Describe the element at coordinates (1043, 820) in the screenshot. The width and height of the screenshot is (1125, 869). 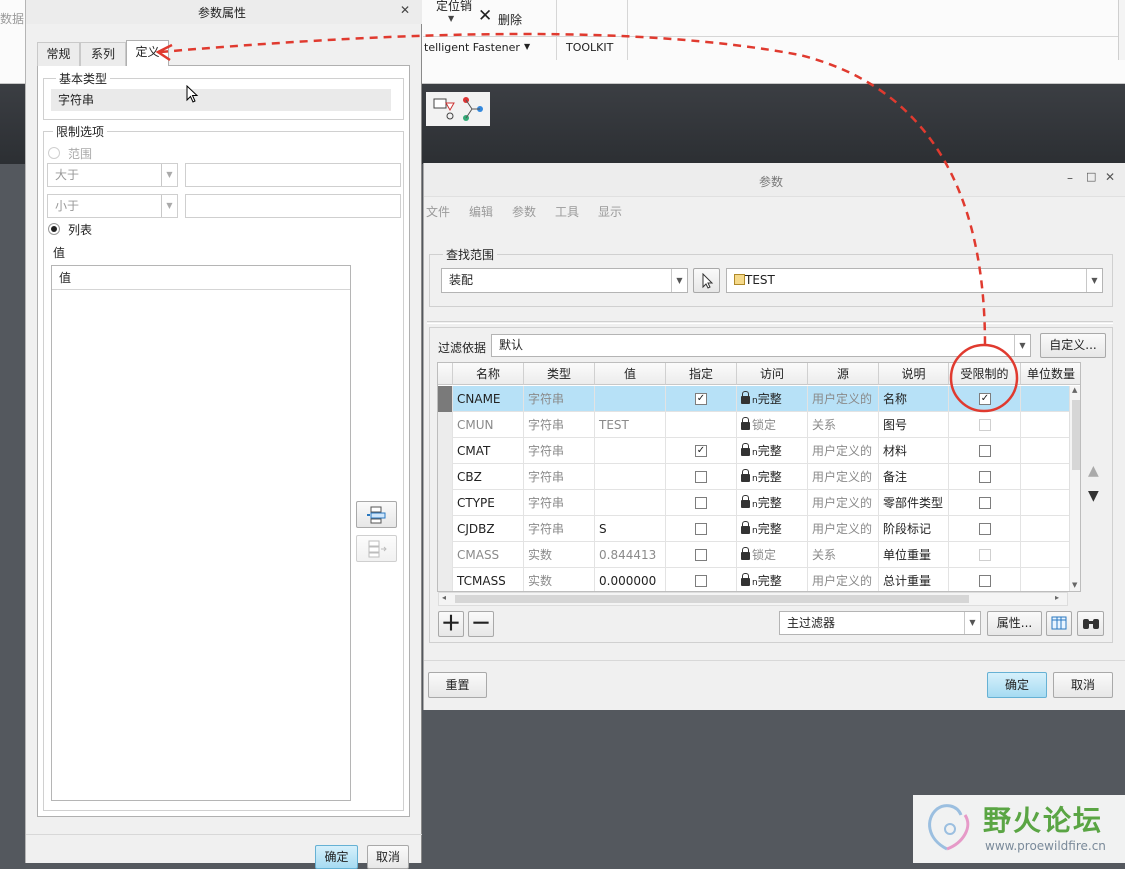
I see `watermark-title: 野火论坛` at that location.